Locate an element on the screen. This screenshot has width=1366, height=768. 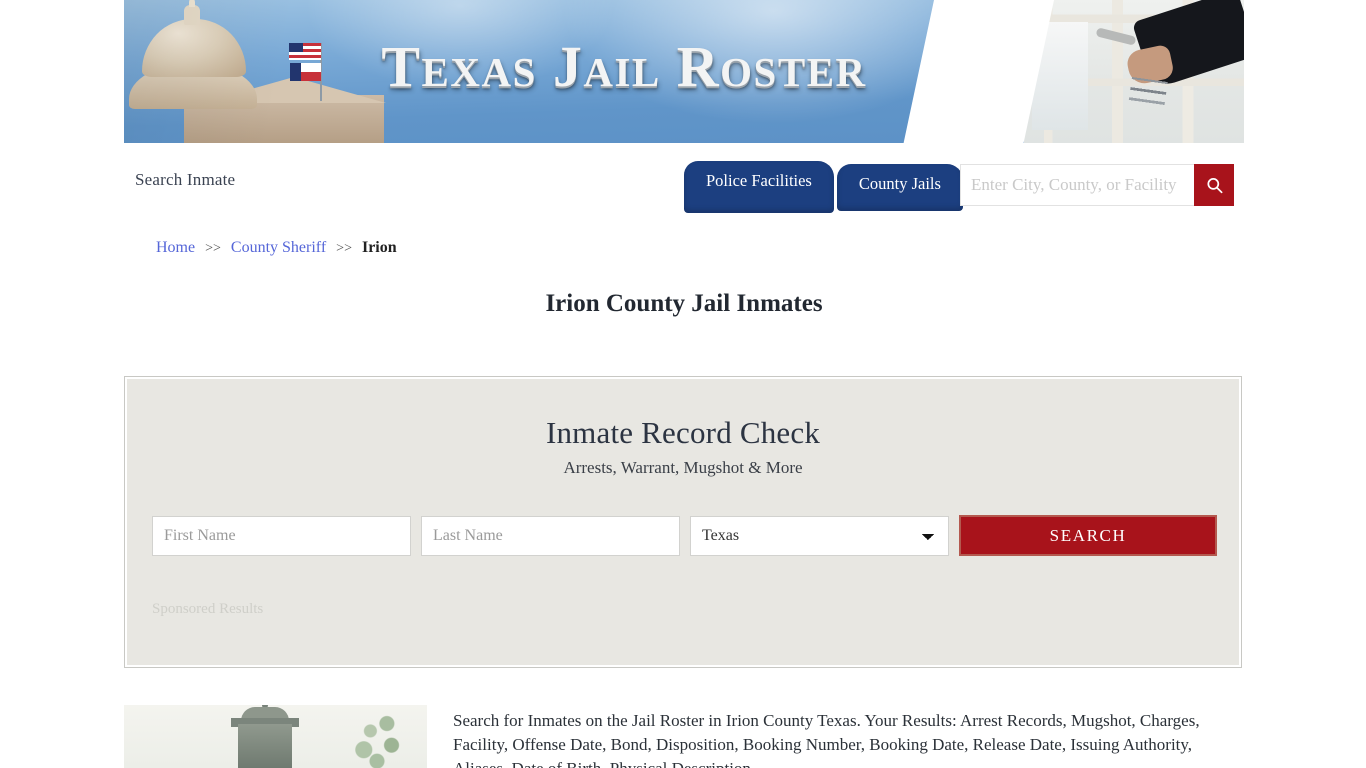
breadcrumb-item-current: Irion is located at coordinates (379, 247).